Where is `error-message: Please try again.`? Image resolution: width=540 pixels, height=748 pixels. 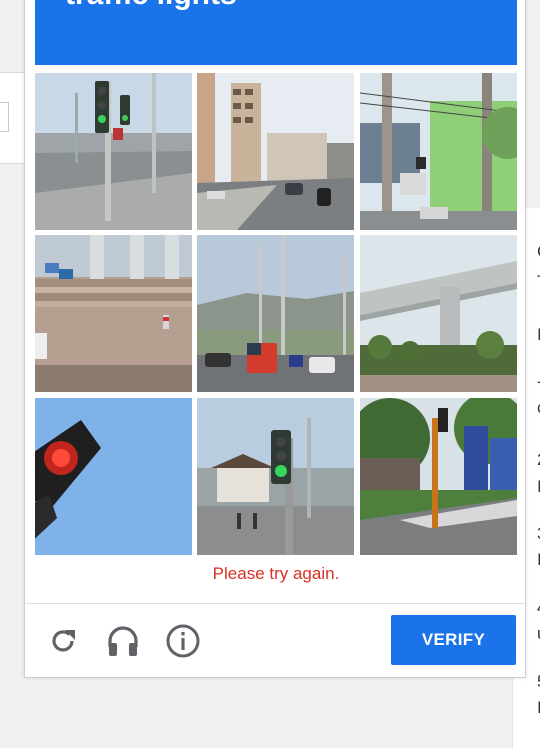 error-message: Please try again. is located at coordinates (276, 573).